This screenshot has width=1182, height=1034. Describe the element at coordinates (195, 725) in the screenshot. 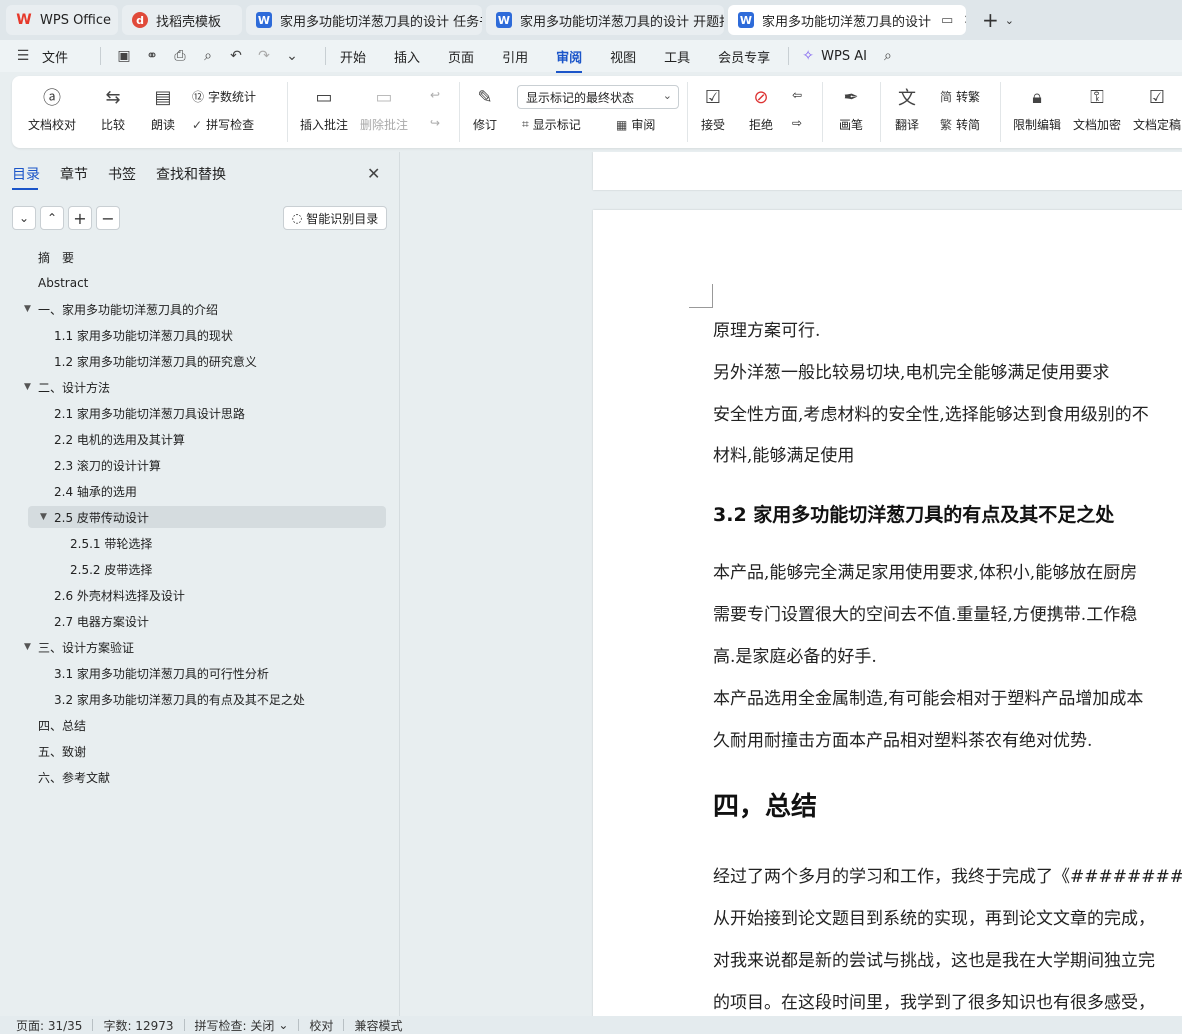

I see `toc-item: 四、总结` at that location.